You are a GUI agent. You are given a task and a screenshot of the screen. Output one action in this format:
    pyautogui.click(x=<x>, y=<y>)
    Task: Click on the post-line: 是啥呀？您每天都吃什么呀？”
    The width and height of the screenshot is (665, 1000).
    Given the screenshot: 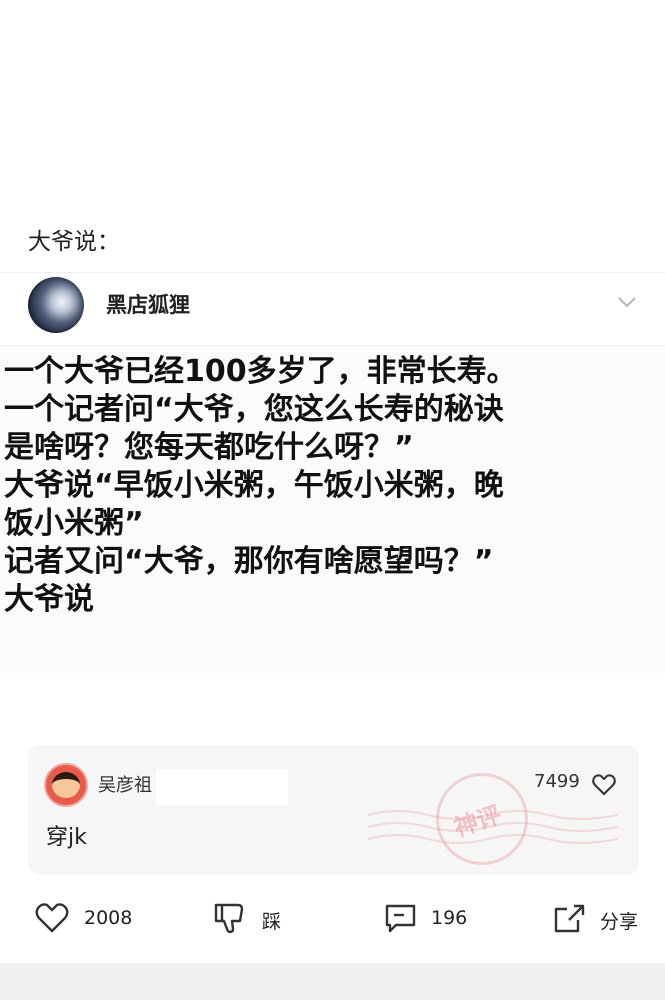 What is the action you would take?
    pyautogui.click(x=209, y=447)
    